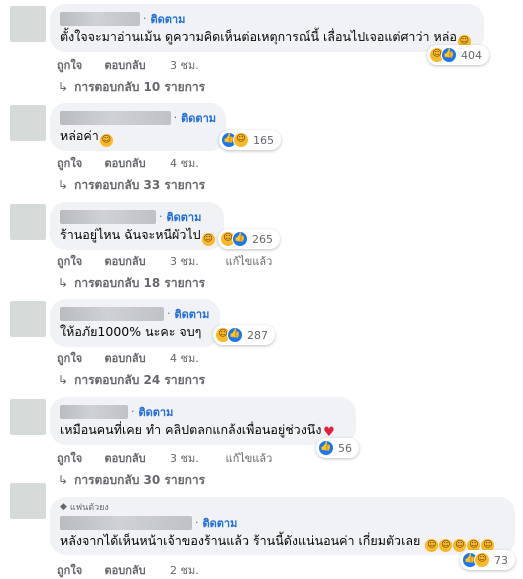 This screenshot has width=523, height=579. I want to click on comment-actions: ถูกใจ ตอบกลับ 2 ชม., so click(133, 570).